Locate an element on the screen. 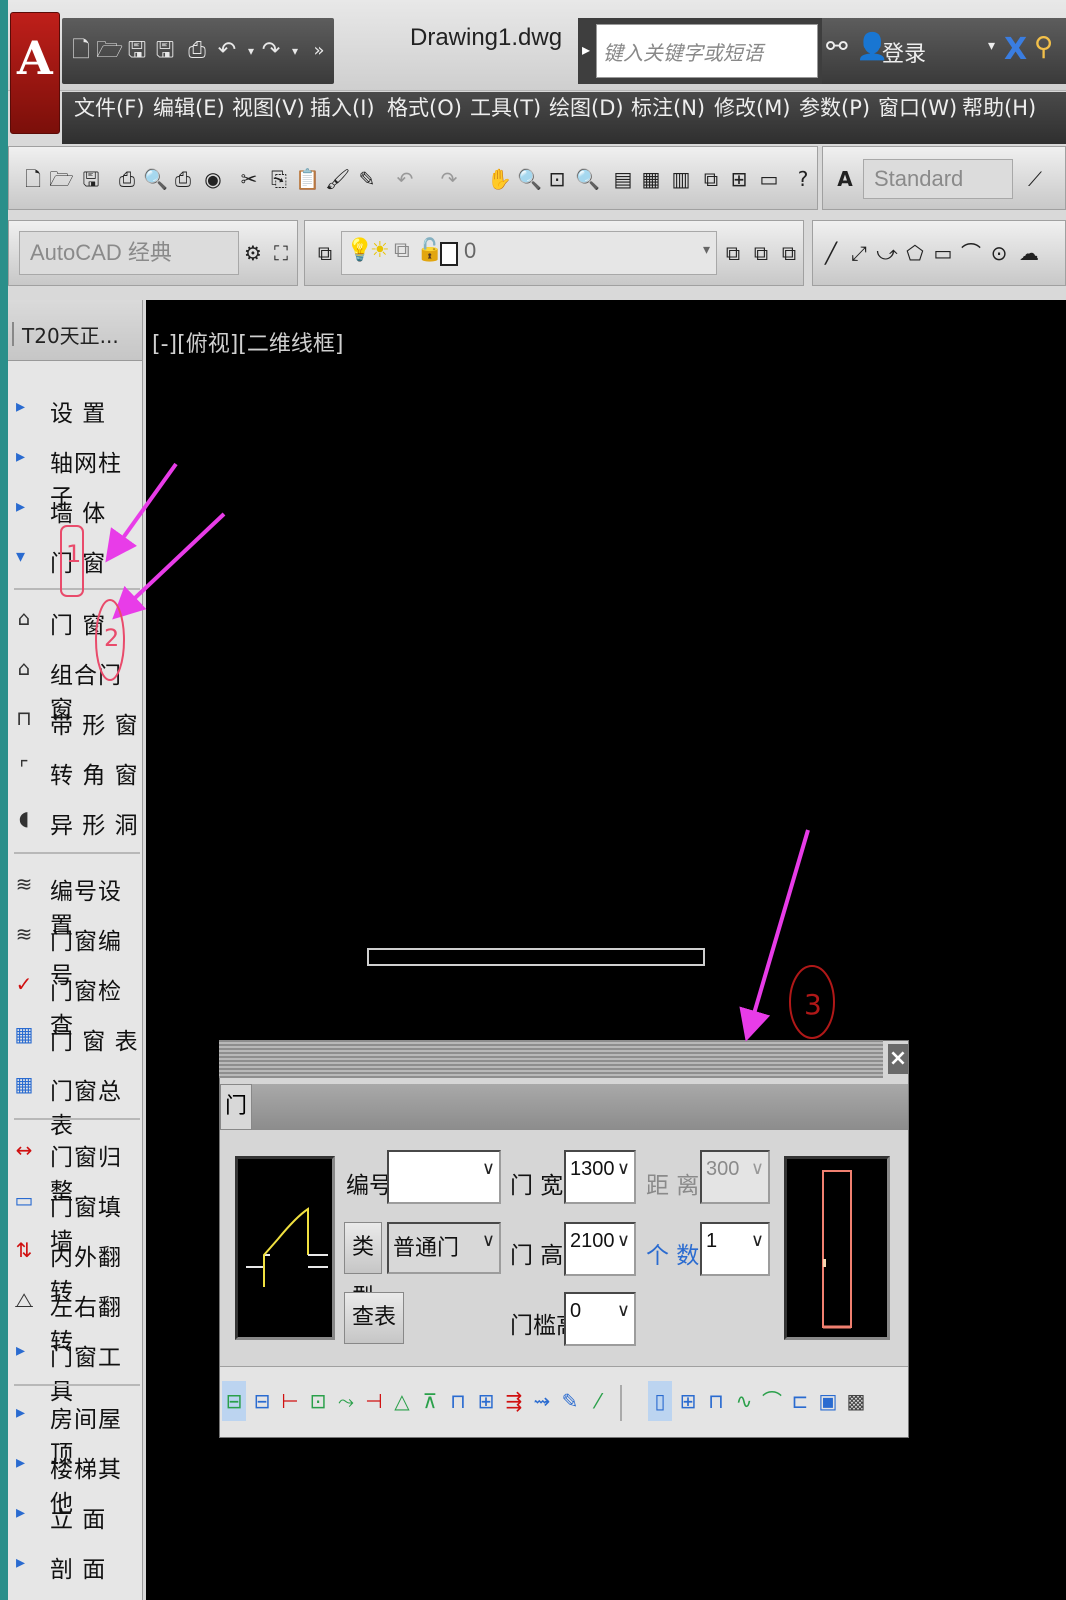 The width and height of the screenshot is (1066, 1600). annotation-number-1: 1 is located at coordinates (74, 554).